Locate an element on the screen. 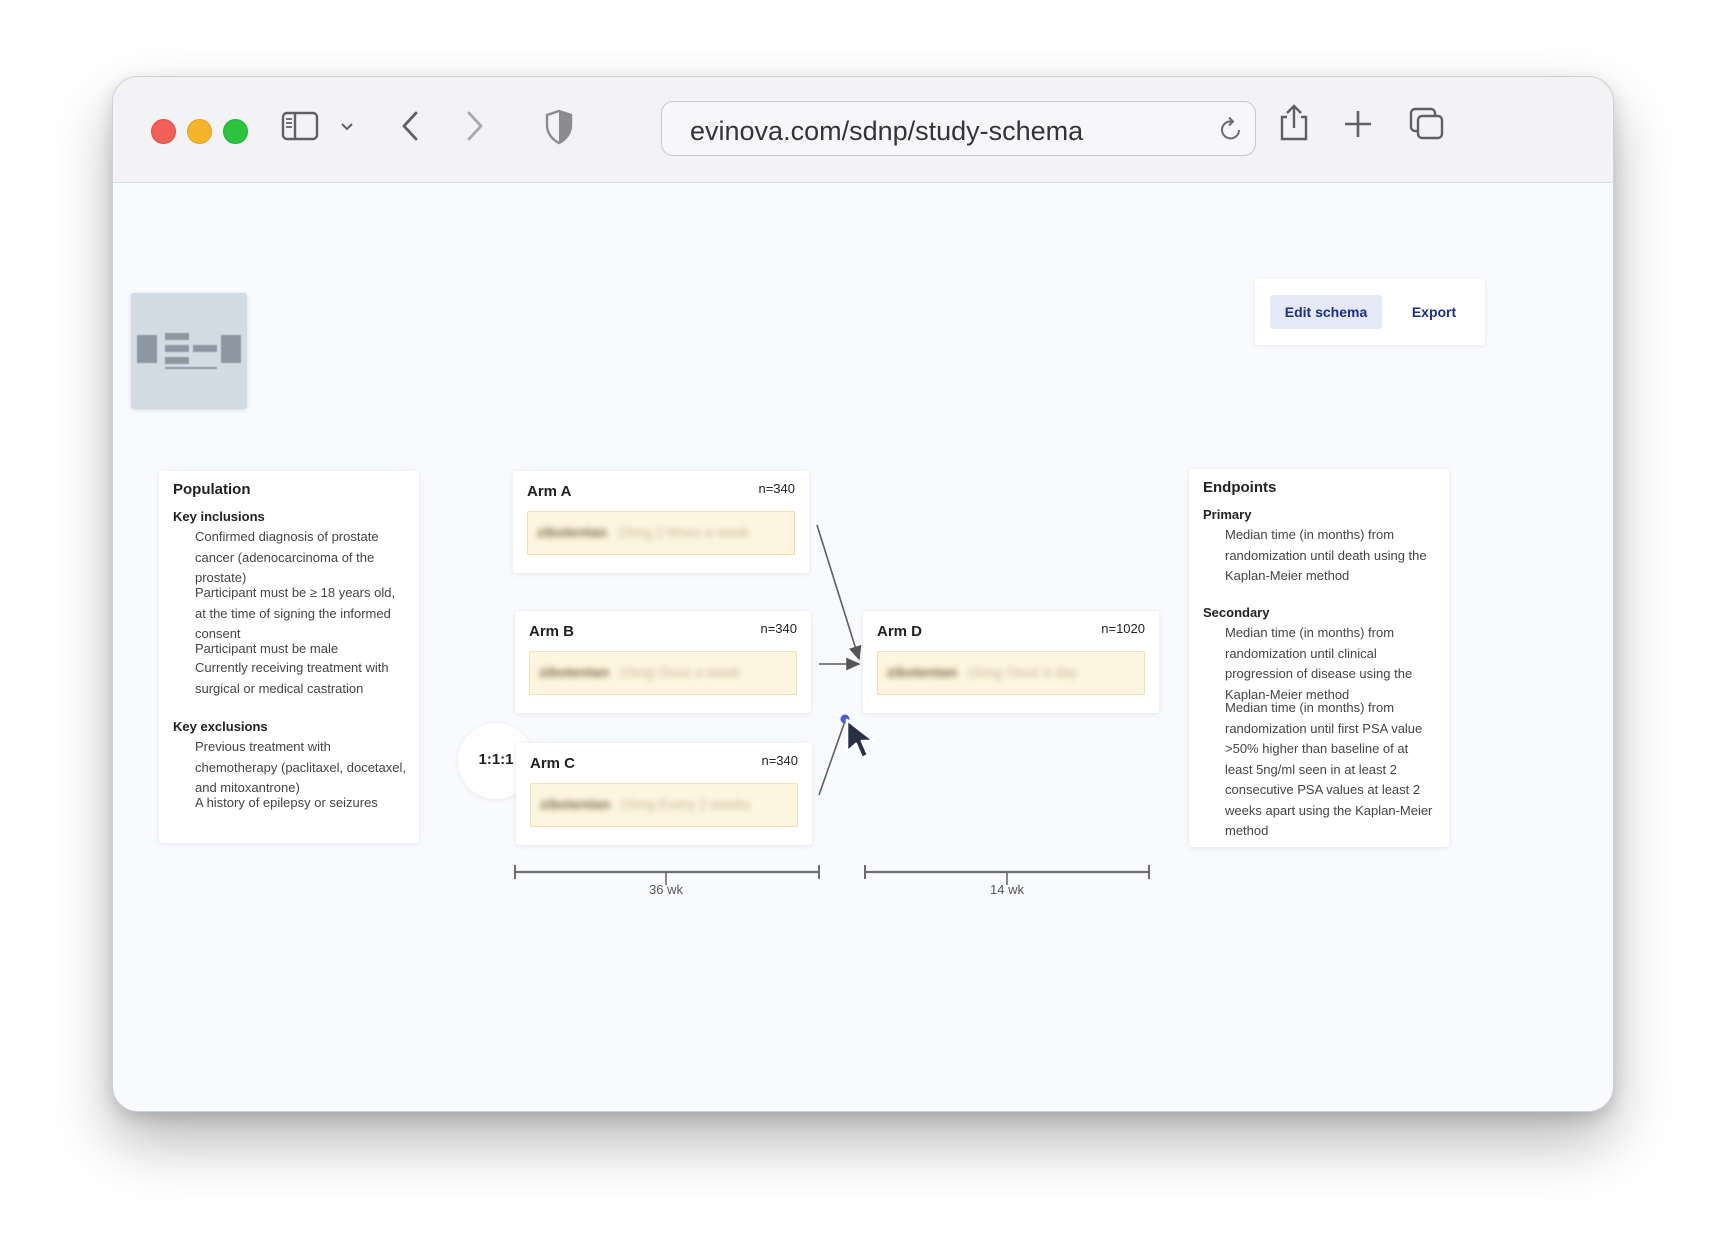 The image size is (1716, 1254). back-icon is located at coordinates (411, 126).